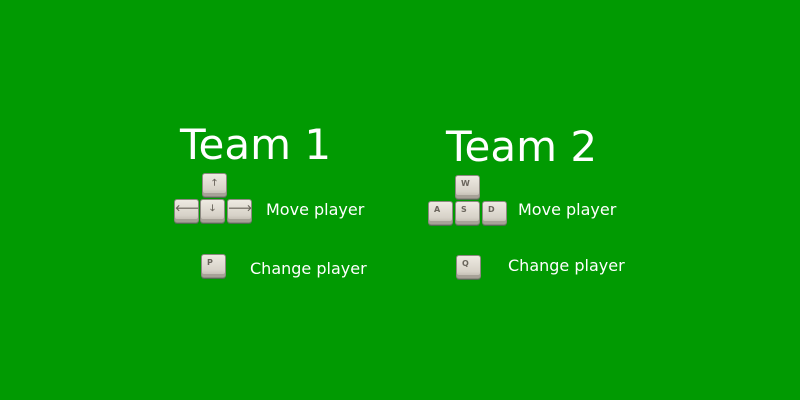 The width and height of the screenshot is (800, 400). Describe the element at coordinates (494, 213) in the screenshot. I see `d-key-icon: D` at that location.